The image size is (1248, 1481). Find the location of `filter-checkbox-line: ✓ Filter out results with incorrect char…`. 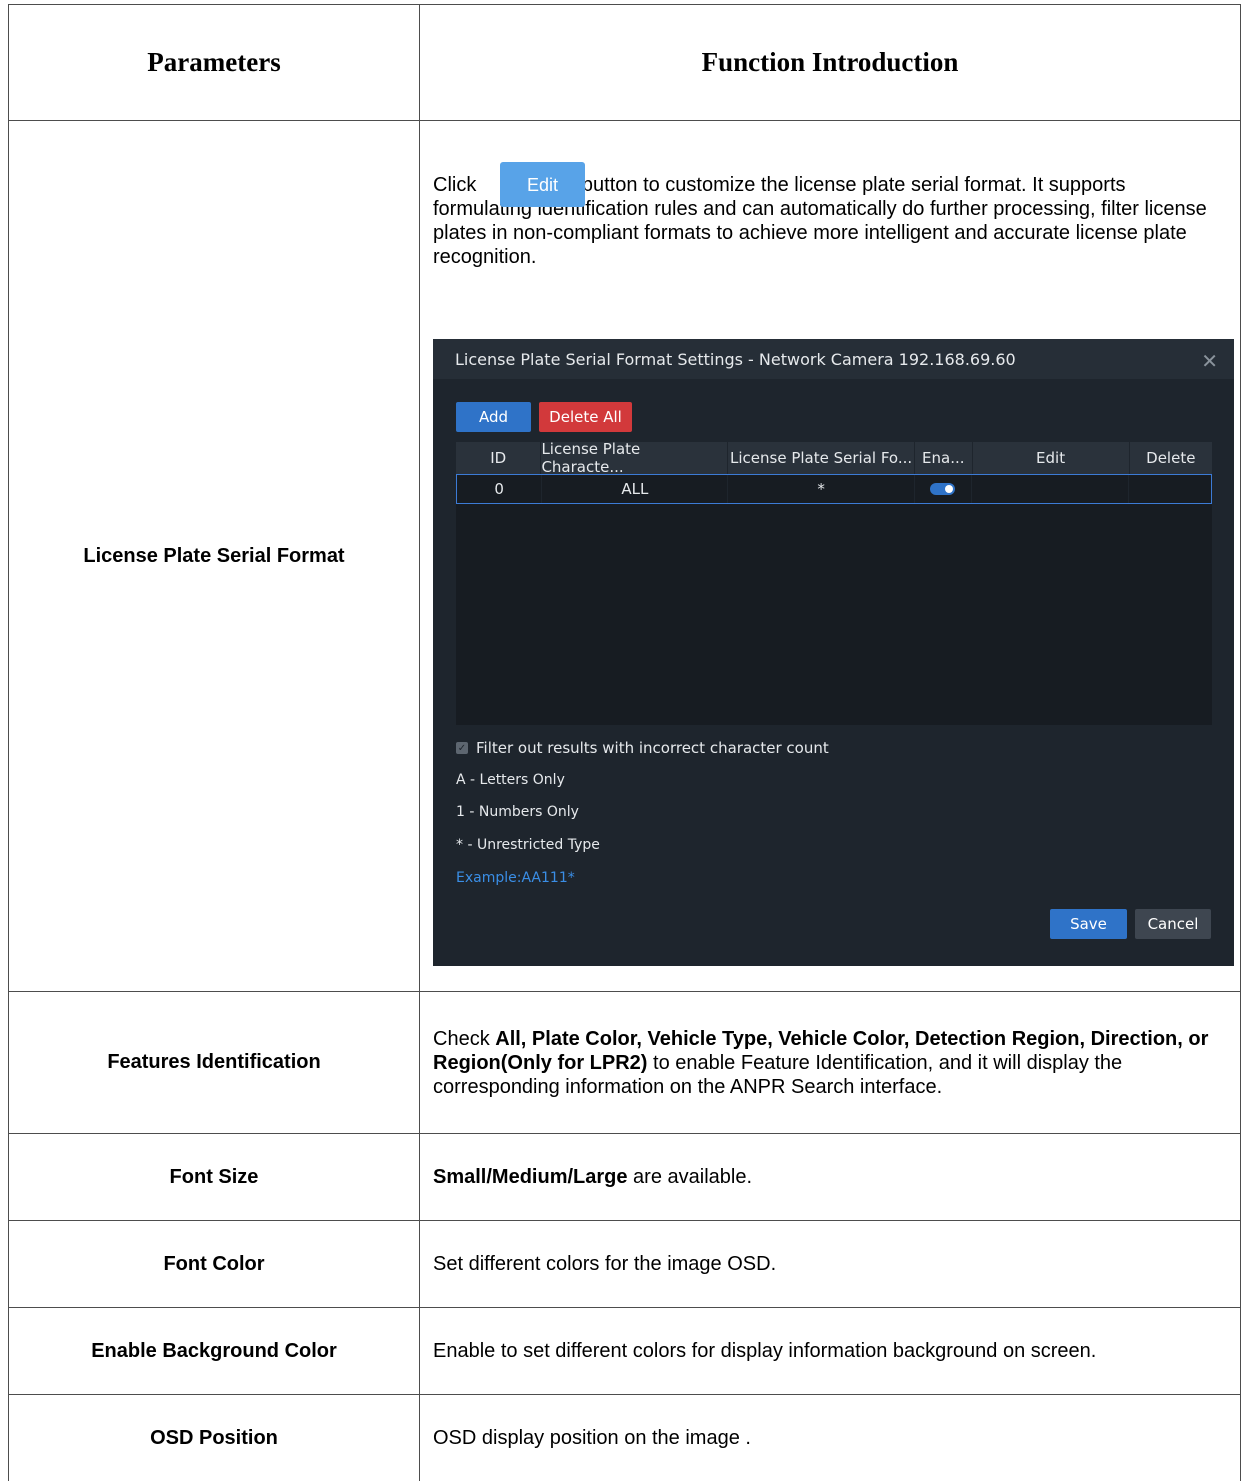

filter-checkbox-line: ✓ Filter out results with incorrect char… is located at coordinates (642, 748).